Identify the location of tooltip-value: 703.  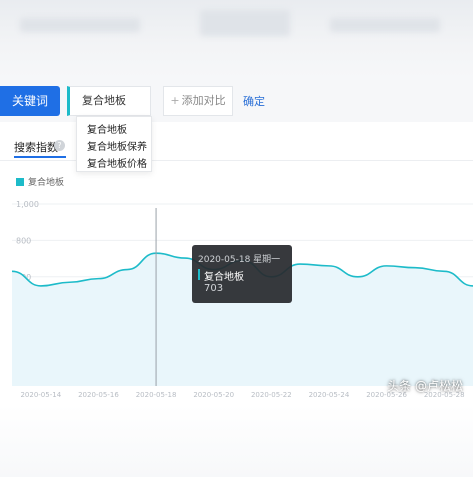
(214, 288).